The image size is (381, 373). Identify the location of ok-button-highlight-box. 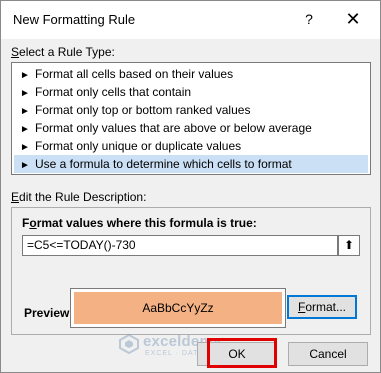
(242, 353).